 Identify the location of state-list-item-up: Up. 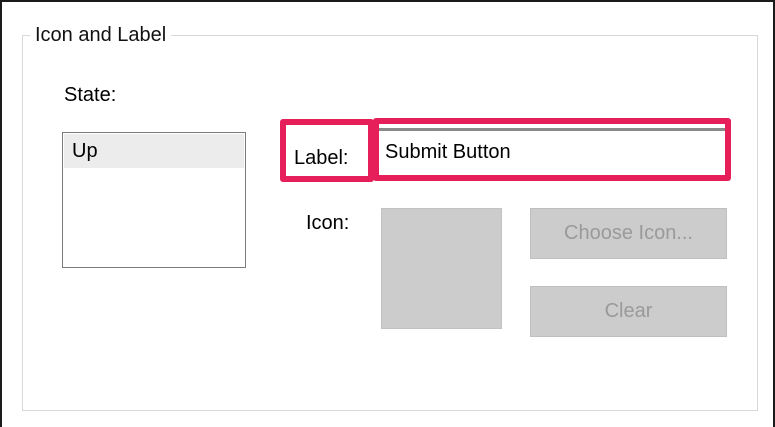
(154, 151).